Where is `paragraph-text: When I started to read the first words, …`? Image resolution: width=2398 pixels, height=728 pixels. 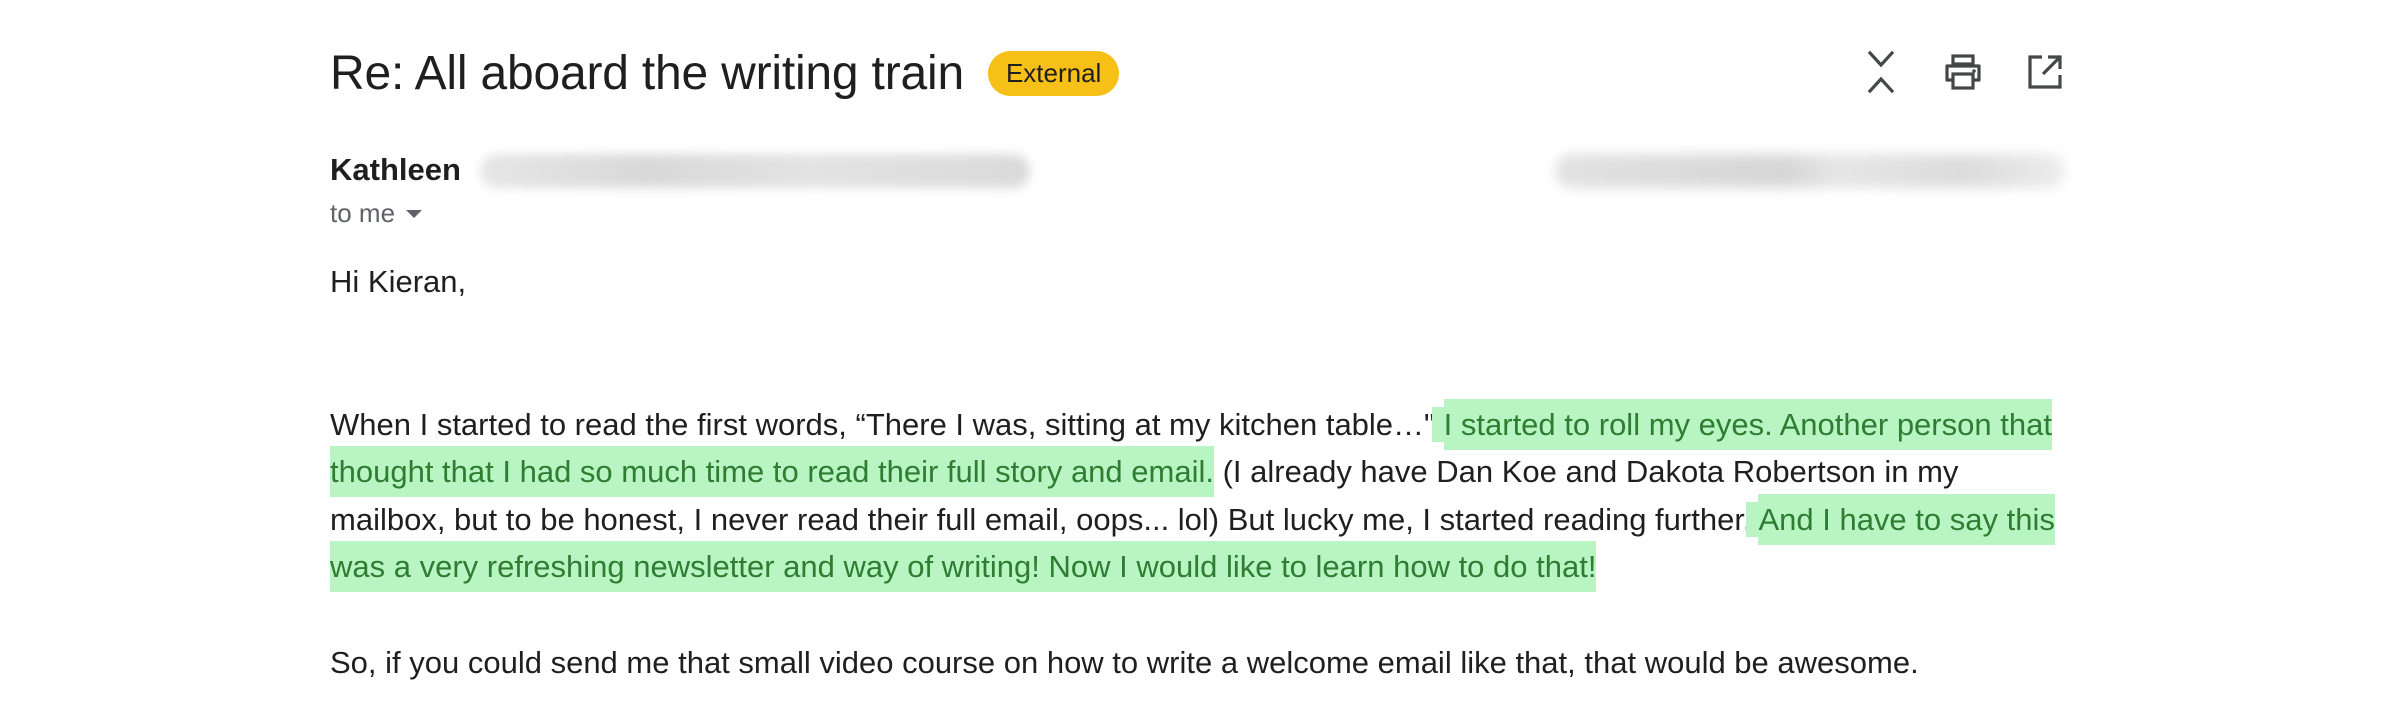
paragraph-text: When I started to read the first words, … is located at coordinates (887, 424).